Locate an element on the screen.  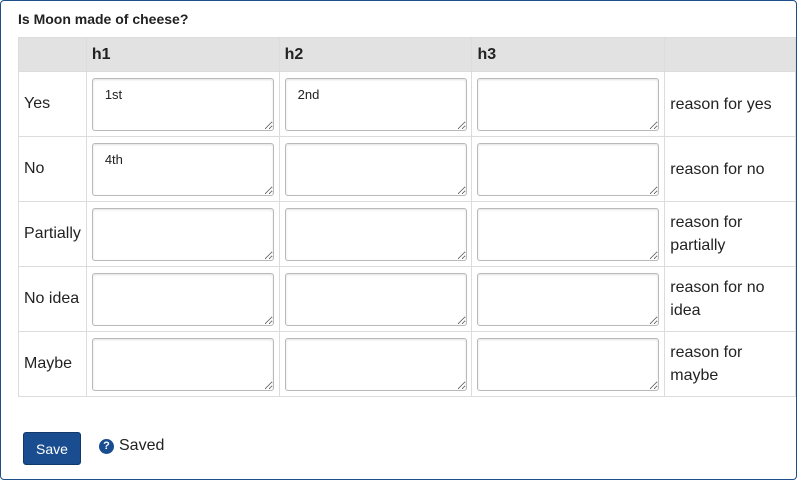
answer-no-idea-h2 is located at coordinates (375, 299).